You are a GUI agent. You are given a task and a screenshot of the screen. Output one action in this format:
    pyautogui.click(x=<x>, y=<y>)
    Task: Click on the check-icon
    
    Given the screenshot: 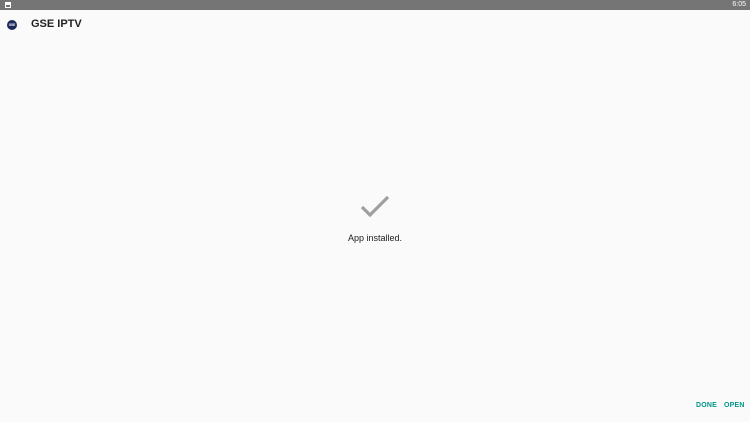 What is the action you would take?
    pyautogui.click(x=375, y=206)
    